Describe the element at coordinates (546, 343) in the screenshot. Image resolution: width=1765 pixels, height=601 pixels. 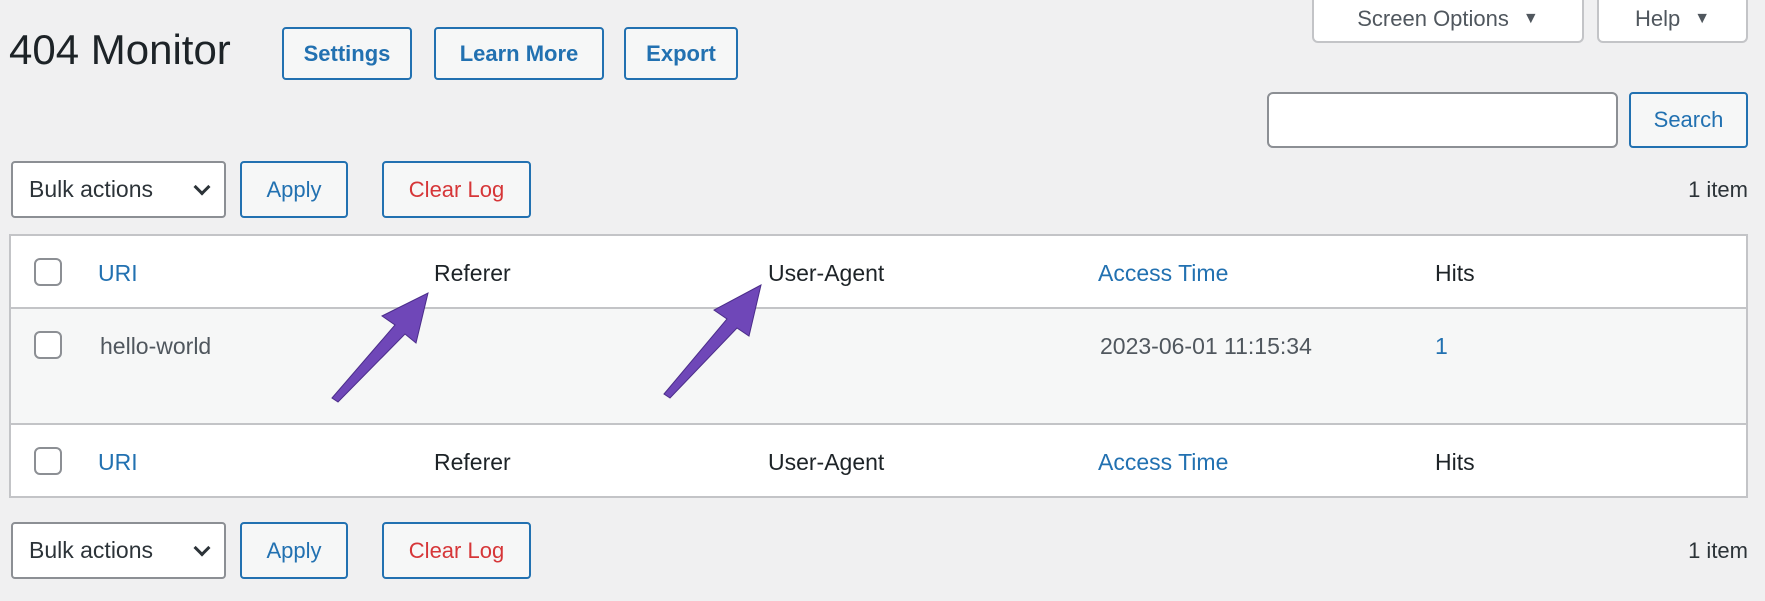
I see `annotation-arrows` at that location.